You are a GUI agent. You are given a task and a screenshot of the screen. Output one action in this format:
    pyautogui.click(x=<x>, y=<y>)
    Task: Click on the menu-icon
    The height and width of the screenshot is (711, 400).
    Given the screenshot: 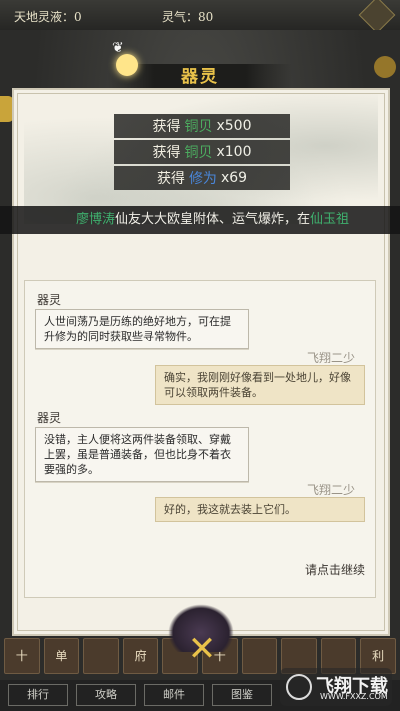 What is the action you would take?
    pyautogui.click(x=377, y=17)
    